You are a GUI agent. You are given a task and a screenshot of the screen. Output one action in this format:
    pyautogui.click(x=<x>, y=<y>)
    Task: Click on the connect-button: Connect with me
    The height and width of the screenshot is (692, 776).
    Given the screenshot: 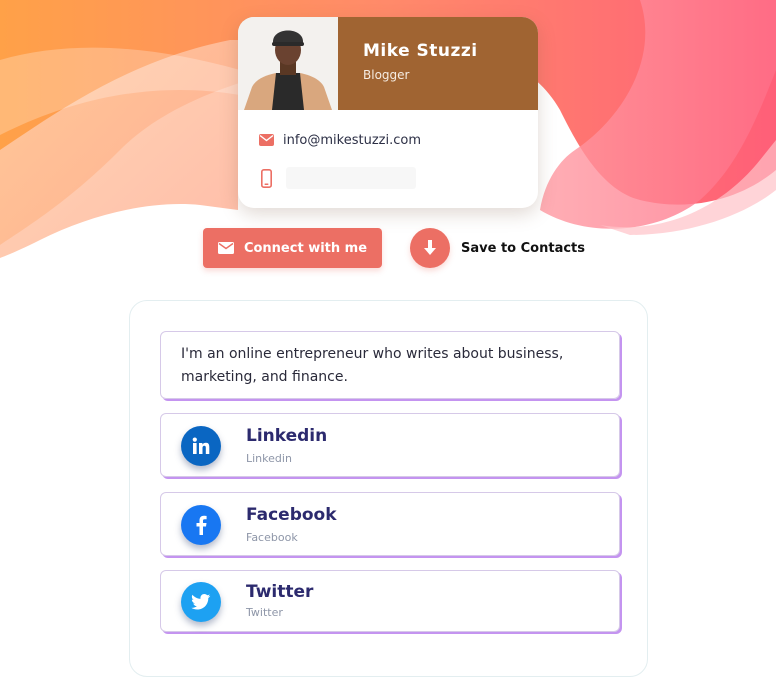 What is the action you would take?
    pyautogui.click(x=292, y=248)
    